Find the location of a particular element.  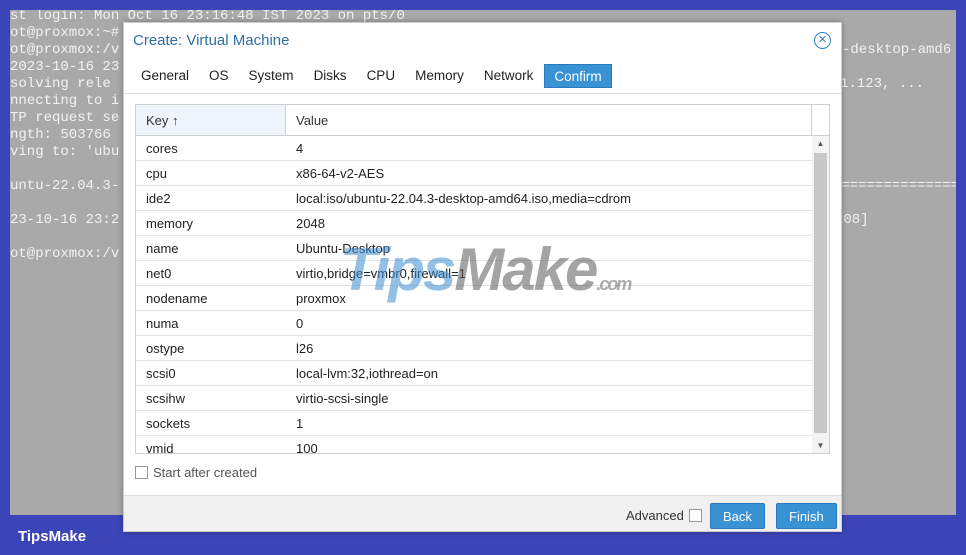

dialog-footer: Advanced Back Finish is located at coordinates (482, 513).